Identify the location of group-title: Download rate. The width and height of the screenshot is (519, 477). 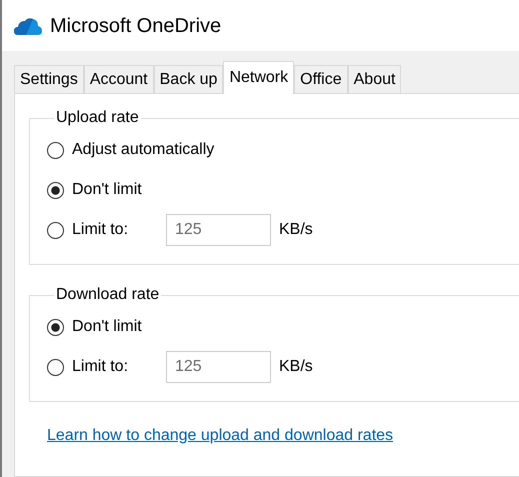
(107, 295).